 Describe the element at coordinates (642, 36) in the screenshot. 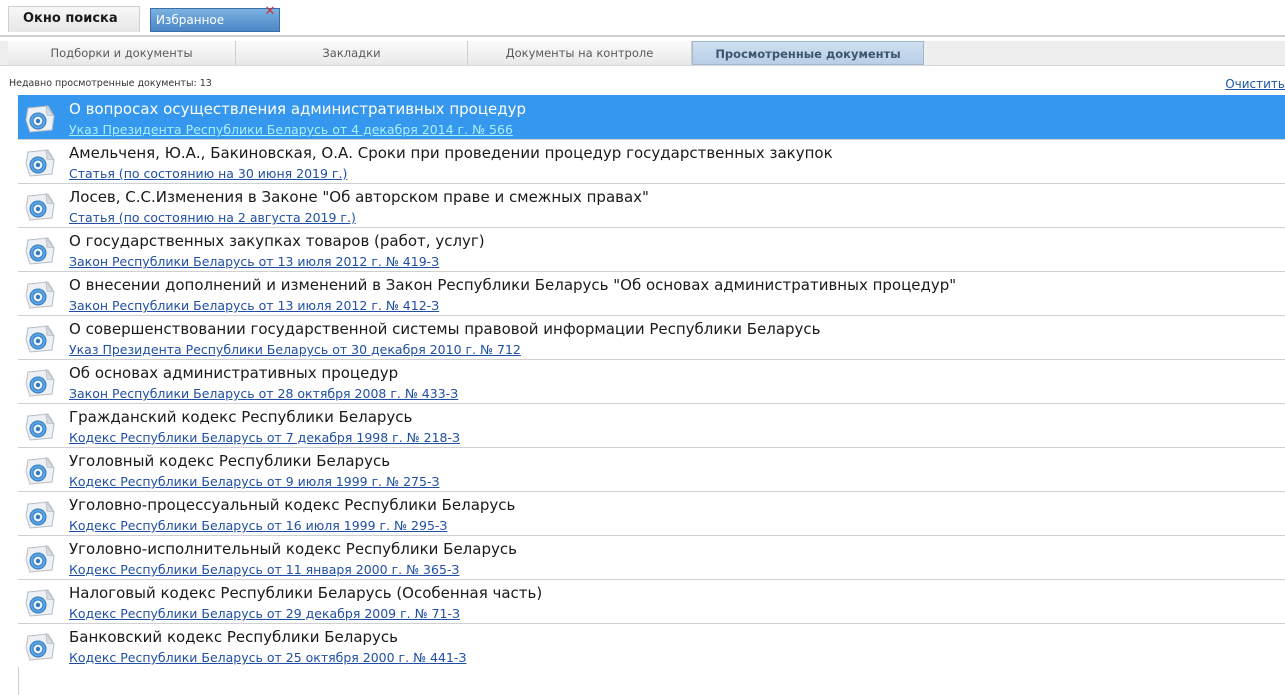

I see `divider` at that location.